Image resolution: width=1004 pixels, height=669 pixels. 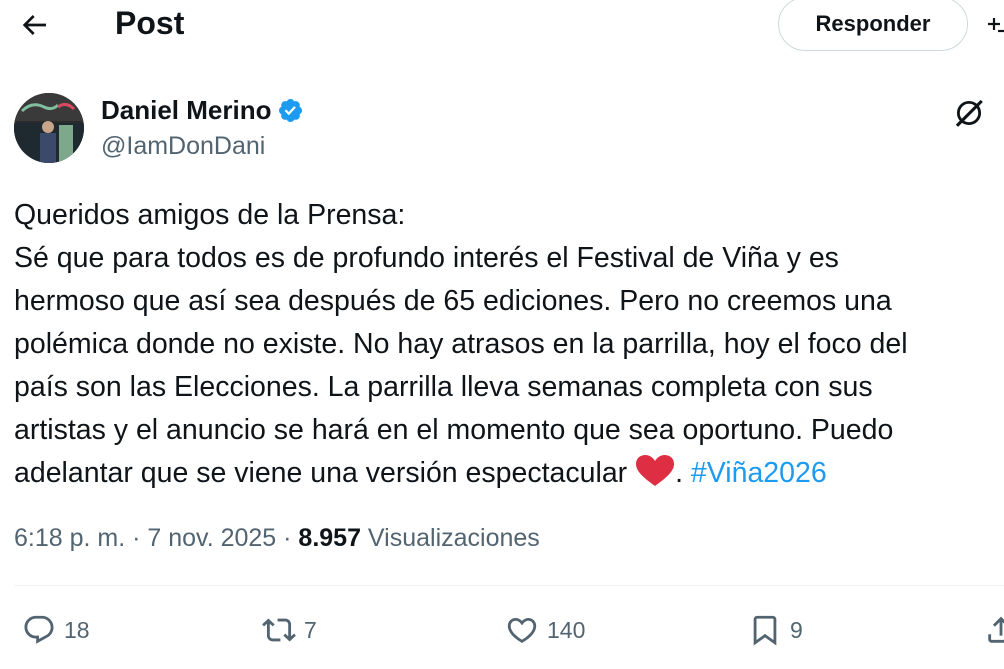 I want to click on repost-action: 7, so click(x=289, y=630).